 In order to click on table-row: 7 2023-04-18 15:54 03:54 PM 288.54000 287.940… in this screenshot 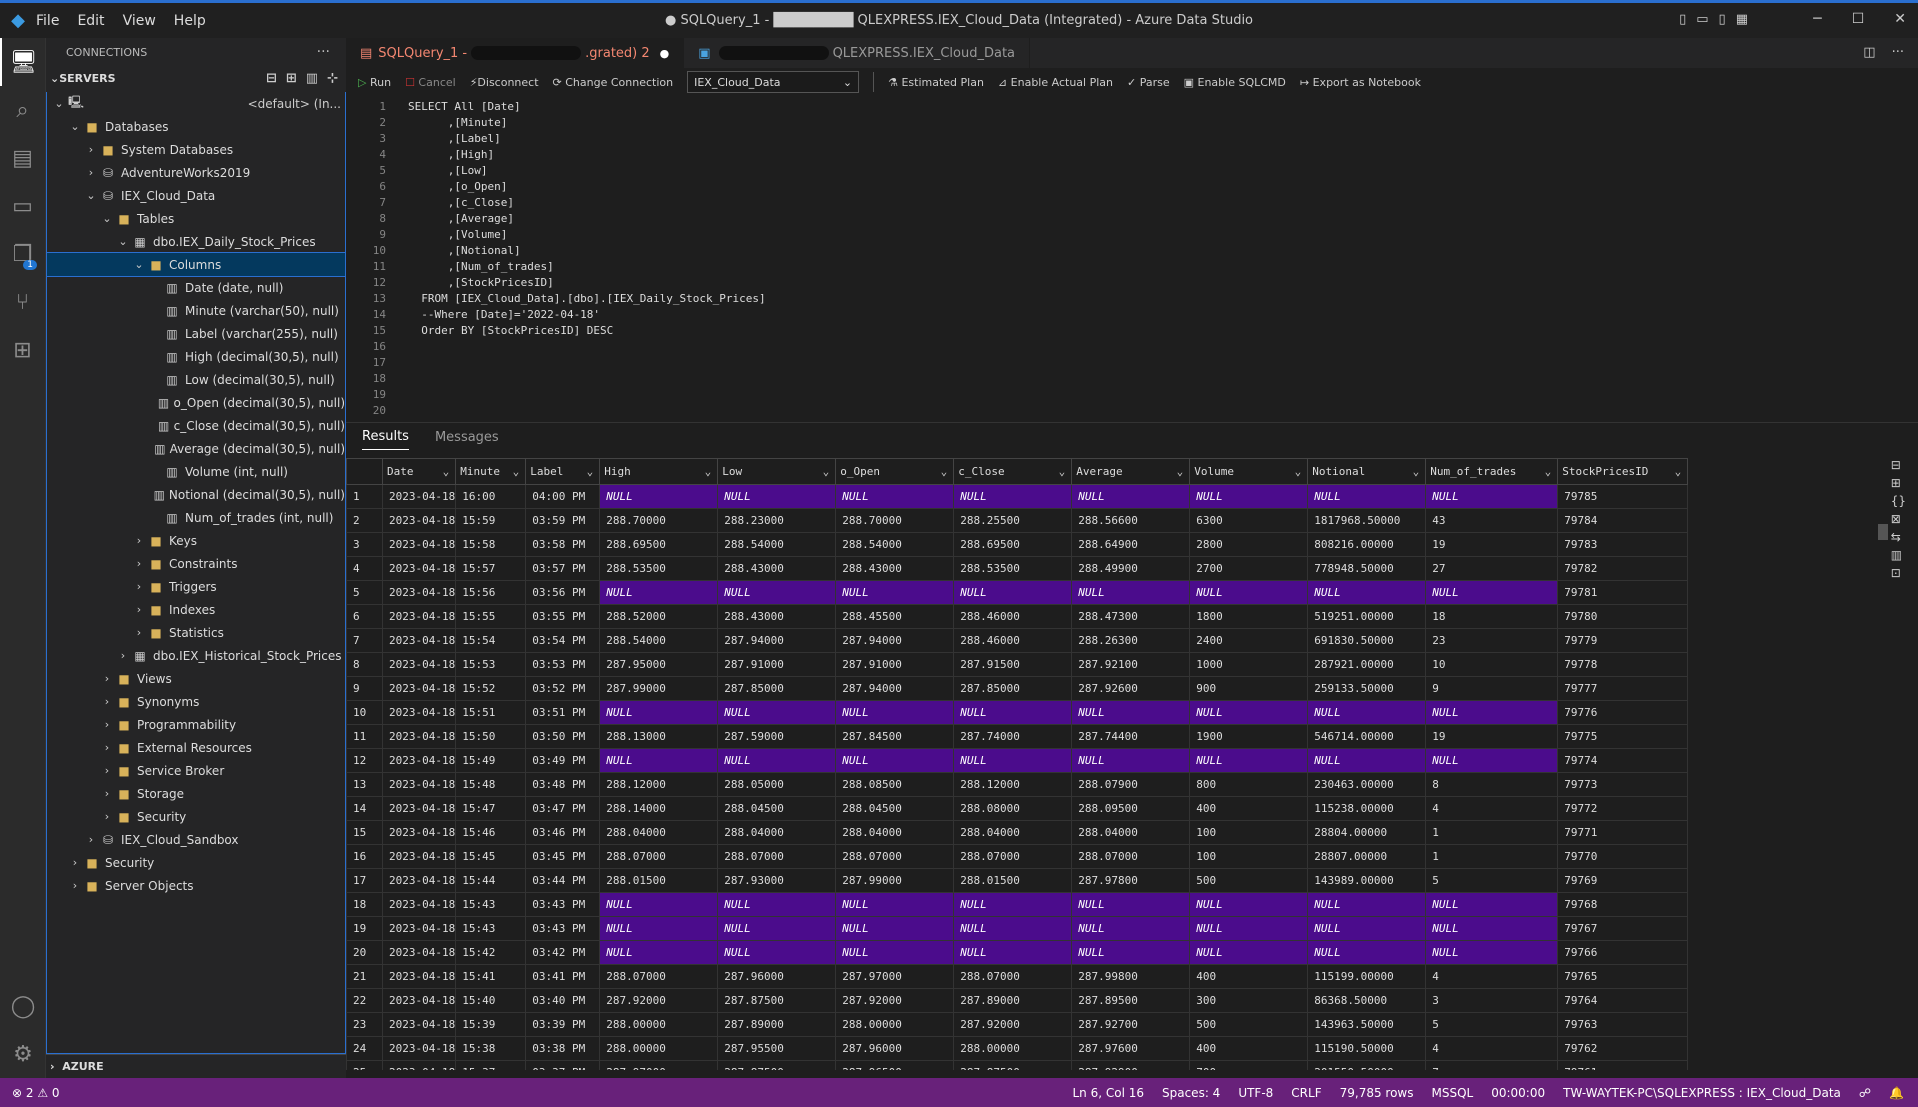, I will do `click(1017, 640)`.